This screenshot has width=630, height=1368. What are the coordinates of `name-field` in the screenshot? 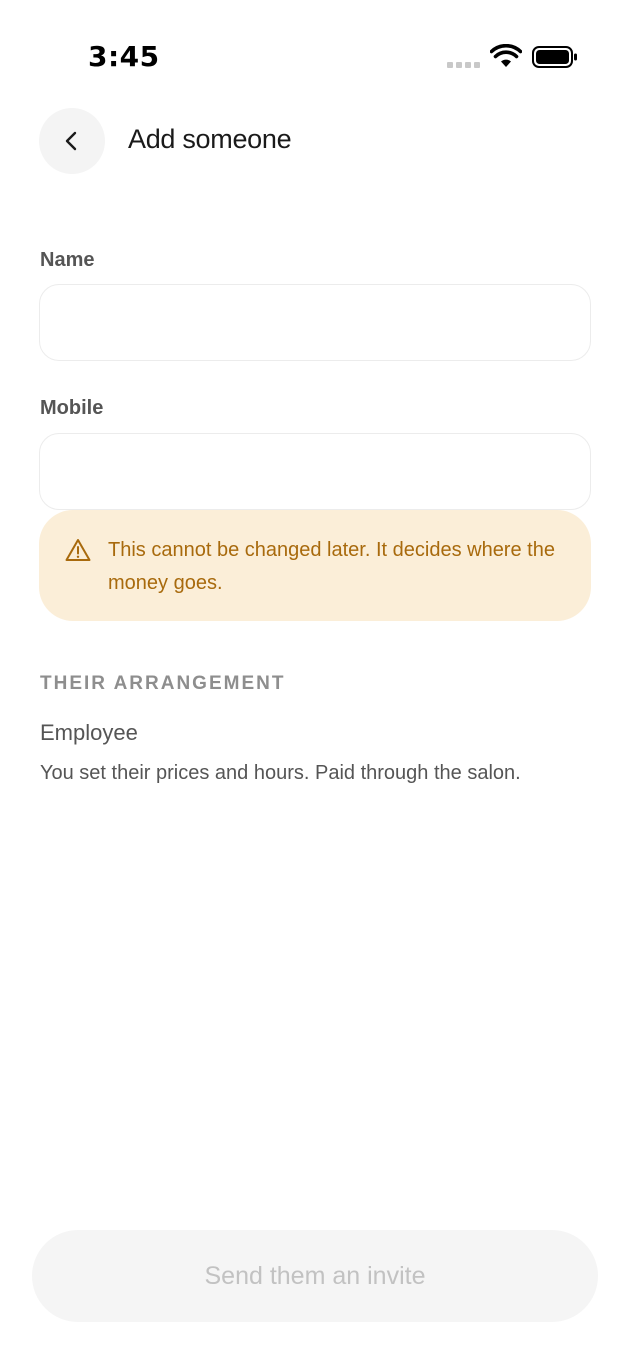 It's located at (315, 322).